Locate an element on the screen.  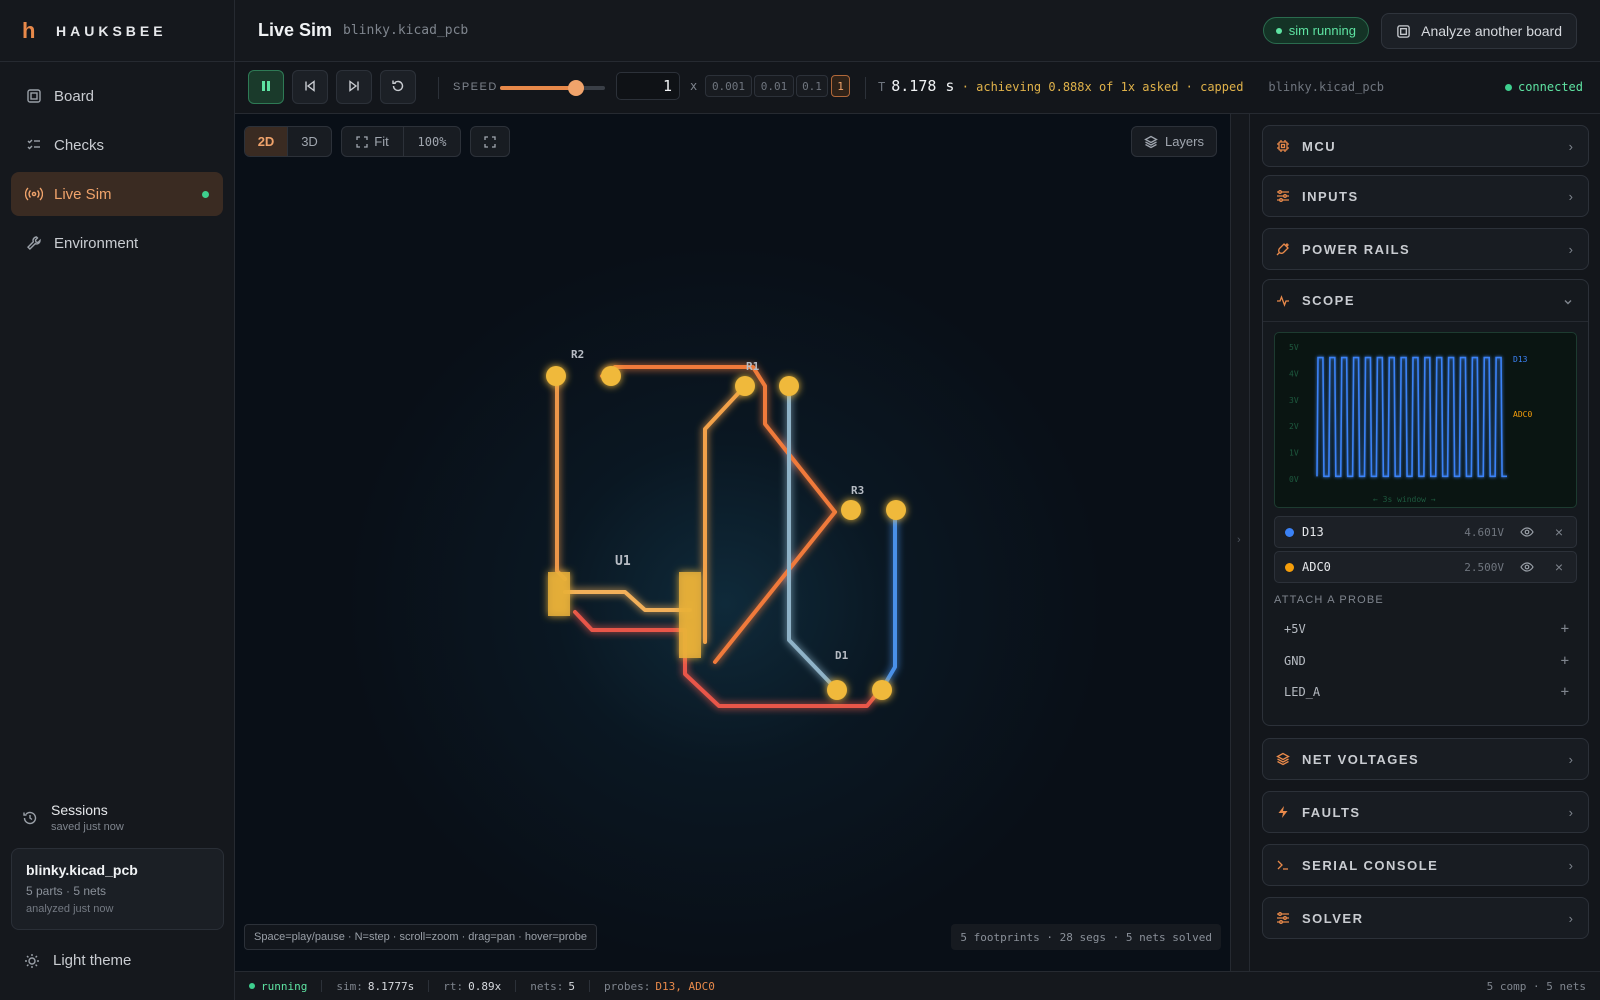
speed-slider-handle is located at coordinates (575, 88).